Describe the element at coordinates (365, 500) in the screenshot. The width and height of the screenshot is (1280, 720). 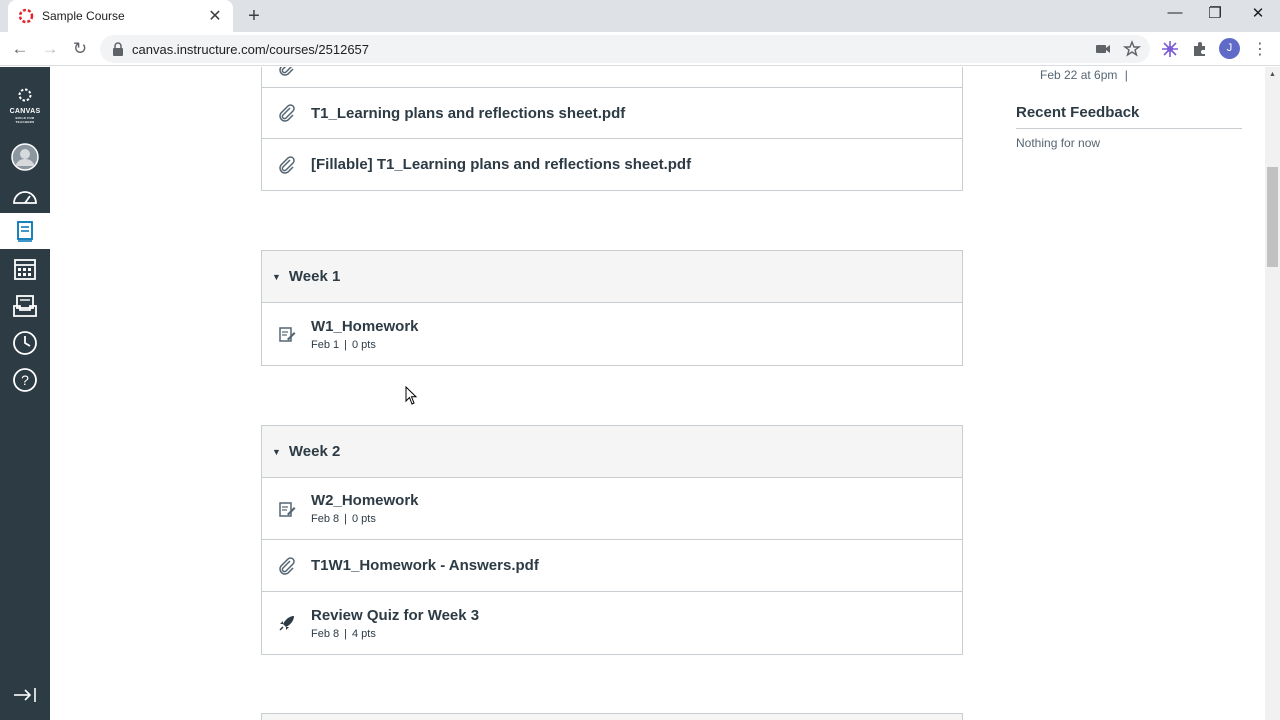
I see `module-item-title: W2_Homework` at that location.